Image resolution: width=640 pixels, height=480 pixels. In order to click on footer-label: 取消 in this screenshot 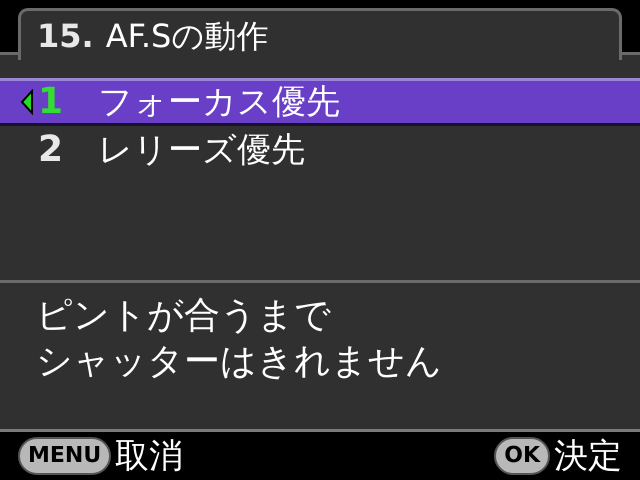, I will do `click(149, 456)`.